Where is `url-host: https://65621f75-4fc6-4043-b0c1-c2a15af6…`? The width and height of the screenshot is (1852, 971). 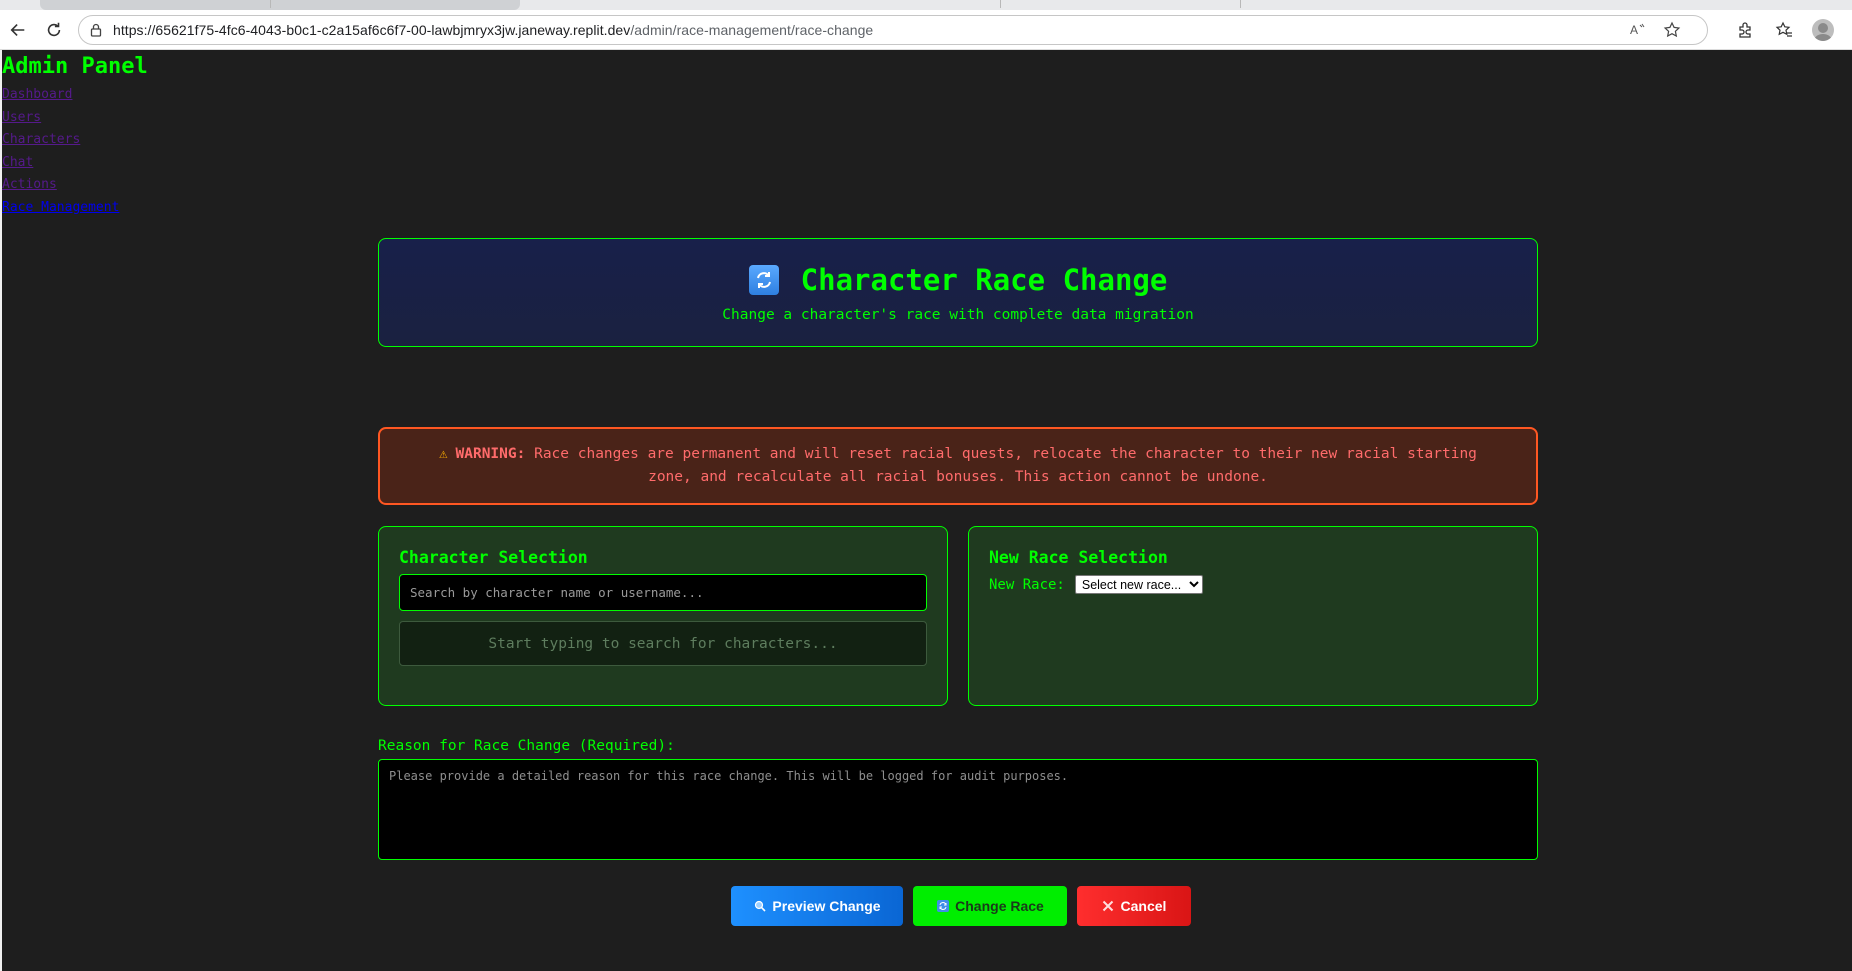 url-host: https://65621f75-4fc6-4043-b0c1-c2a15af6… is located at coordinates (372, 30).